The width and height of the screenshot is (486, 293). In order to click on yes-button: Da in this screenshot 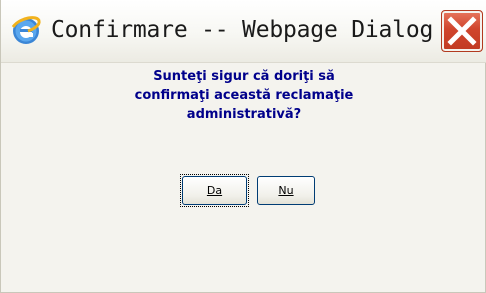, I will do `click(214, 190)`.